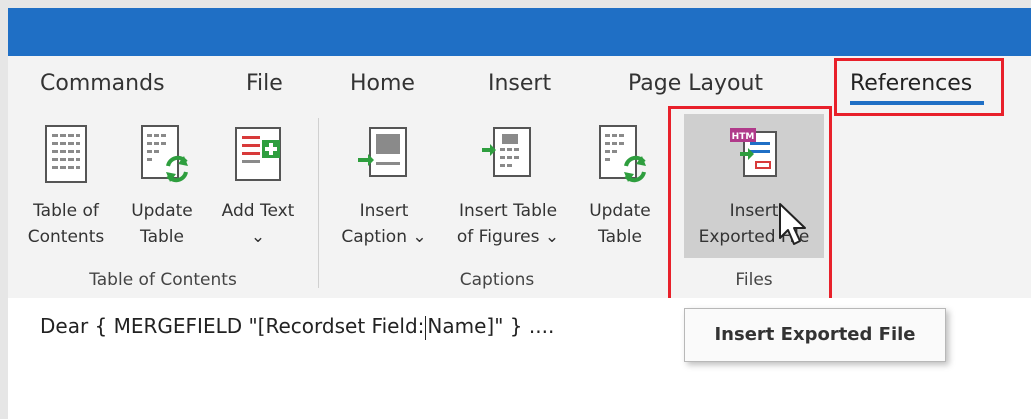 The image size is (1031, 419). Describe the element at coordinates (258, 211) in the screenshot. I see `add-text-label: Add Text` at that location.